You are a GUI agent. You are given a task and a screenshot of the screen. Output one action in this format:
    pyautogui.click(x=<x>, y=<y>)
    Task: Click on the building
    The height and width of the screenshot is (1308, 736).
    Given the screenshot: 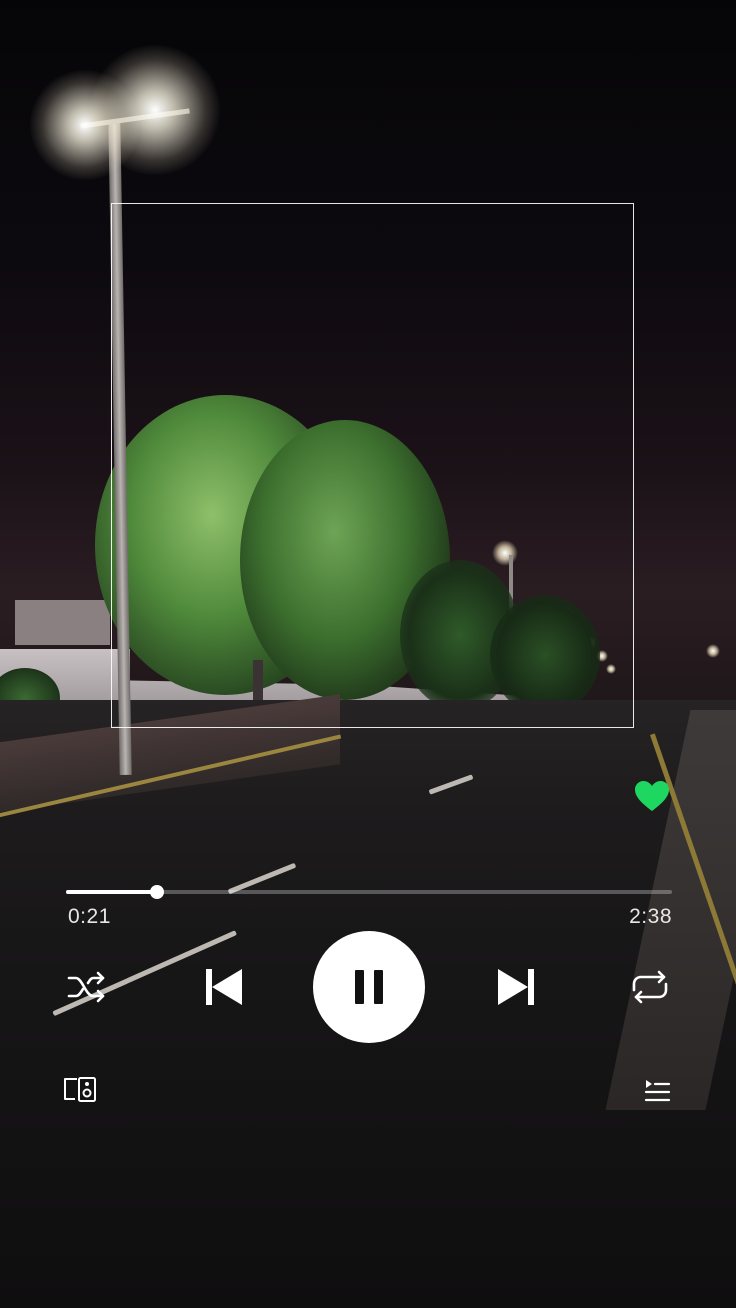 What is the action you would take?
    pyautogui.click(x=62, y=622)
    